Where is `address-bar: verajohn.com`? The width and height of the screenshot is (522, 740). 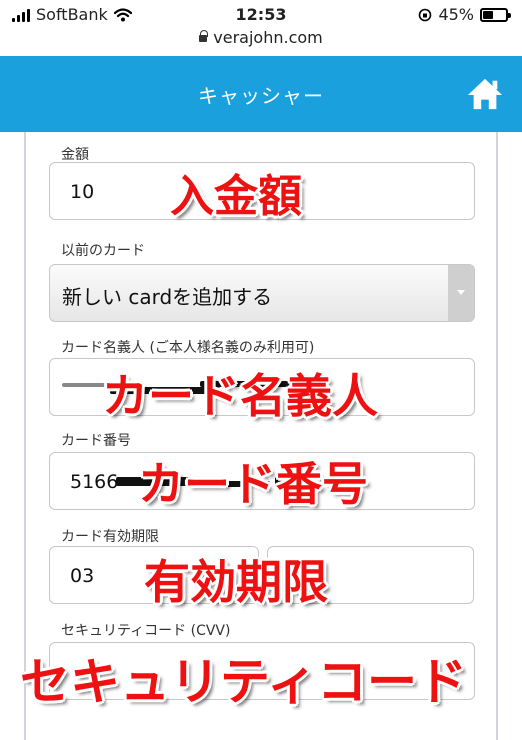
address-bar: verajohn.com is located at coordinates (261, 37).